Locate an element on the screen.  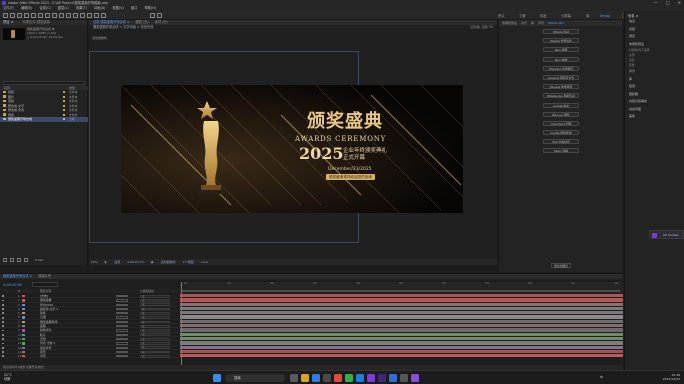
workspace-standard: 标准 is located at coordinates (543, 16).